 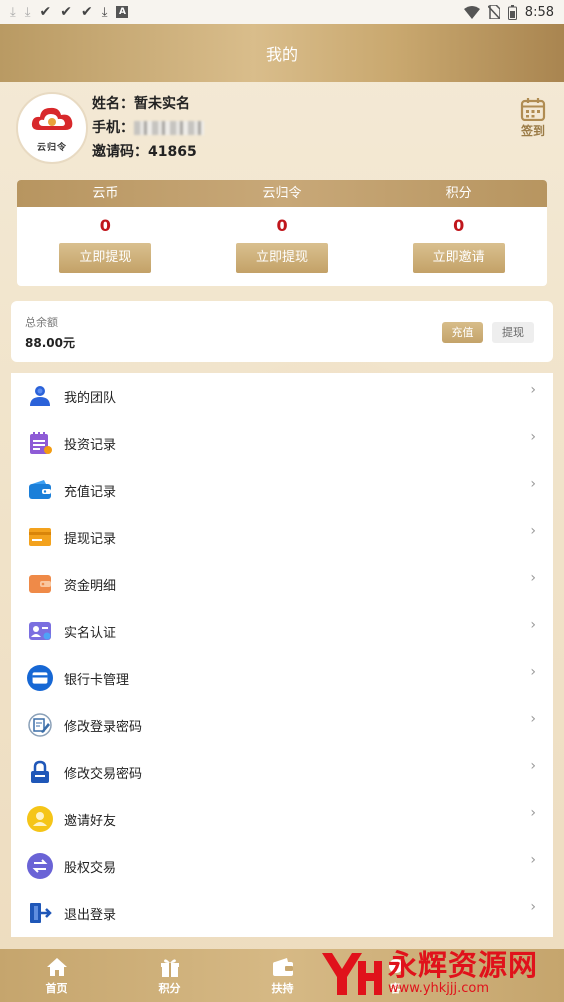 I want to click on notepad-icon, so click(x=40, y=443).